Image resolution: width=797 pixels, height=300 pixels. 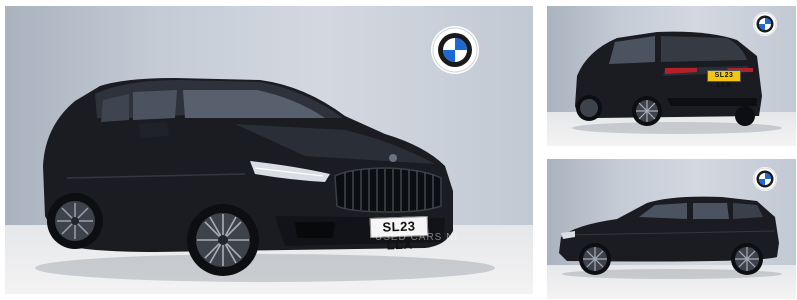 What do you see at coordinates (671, 76) in the screenshot?
I see `rear-car-image: SL23 LLX` at bounding box center [671, 76].